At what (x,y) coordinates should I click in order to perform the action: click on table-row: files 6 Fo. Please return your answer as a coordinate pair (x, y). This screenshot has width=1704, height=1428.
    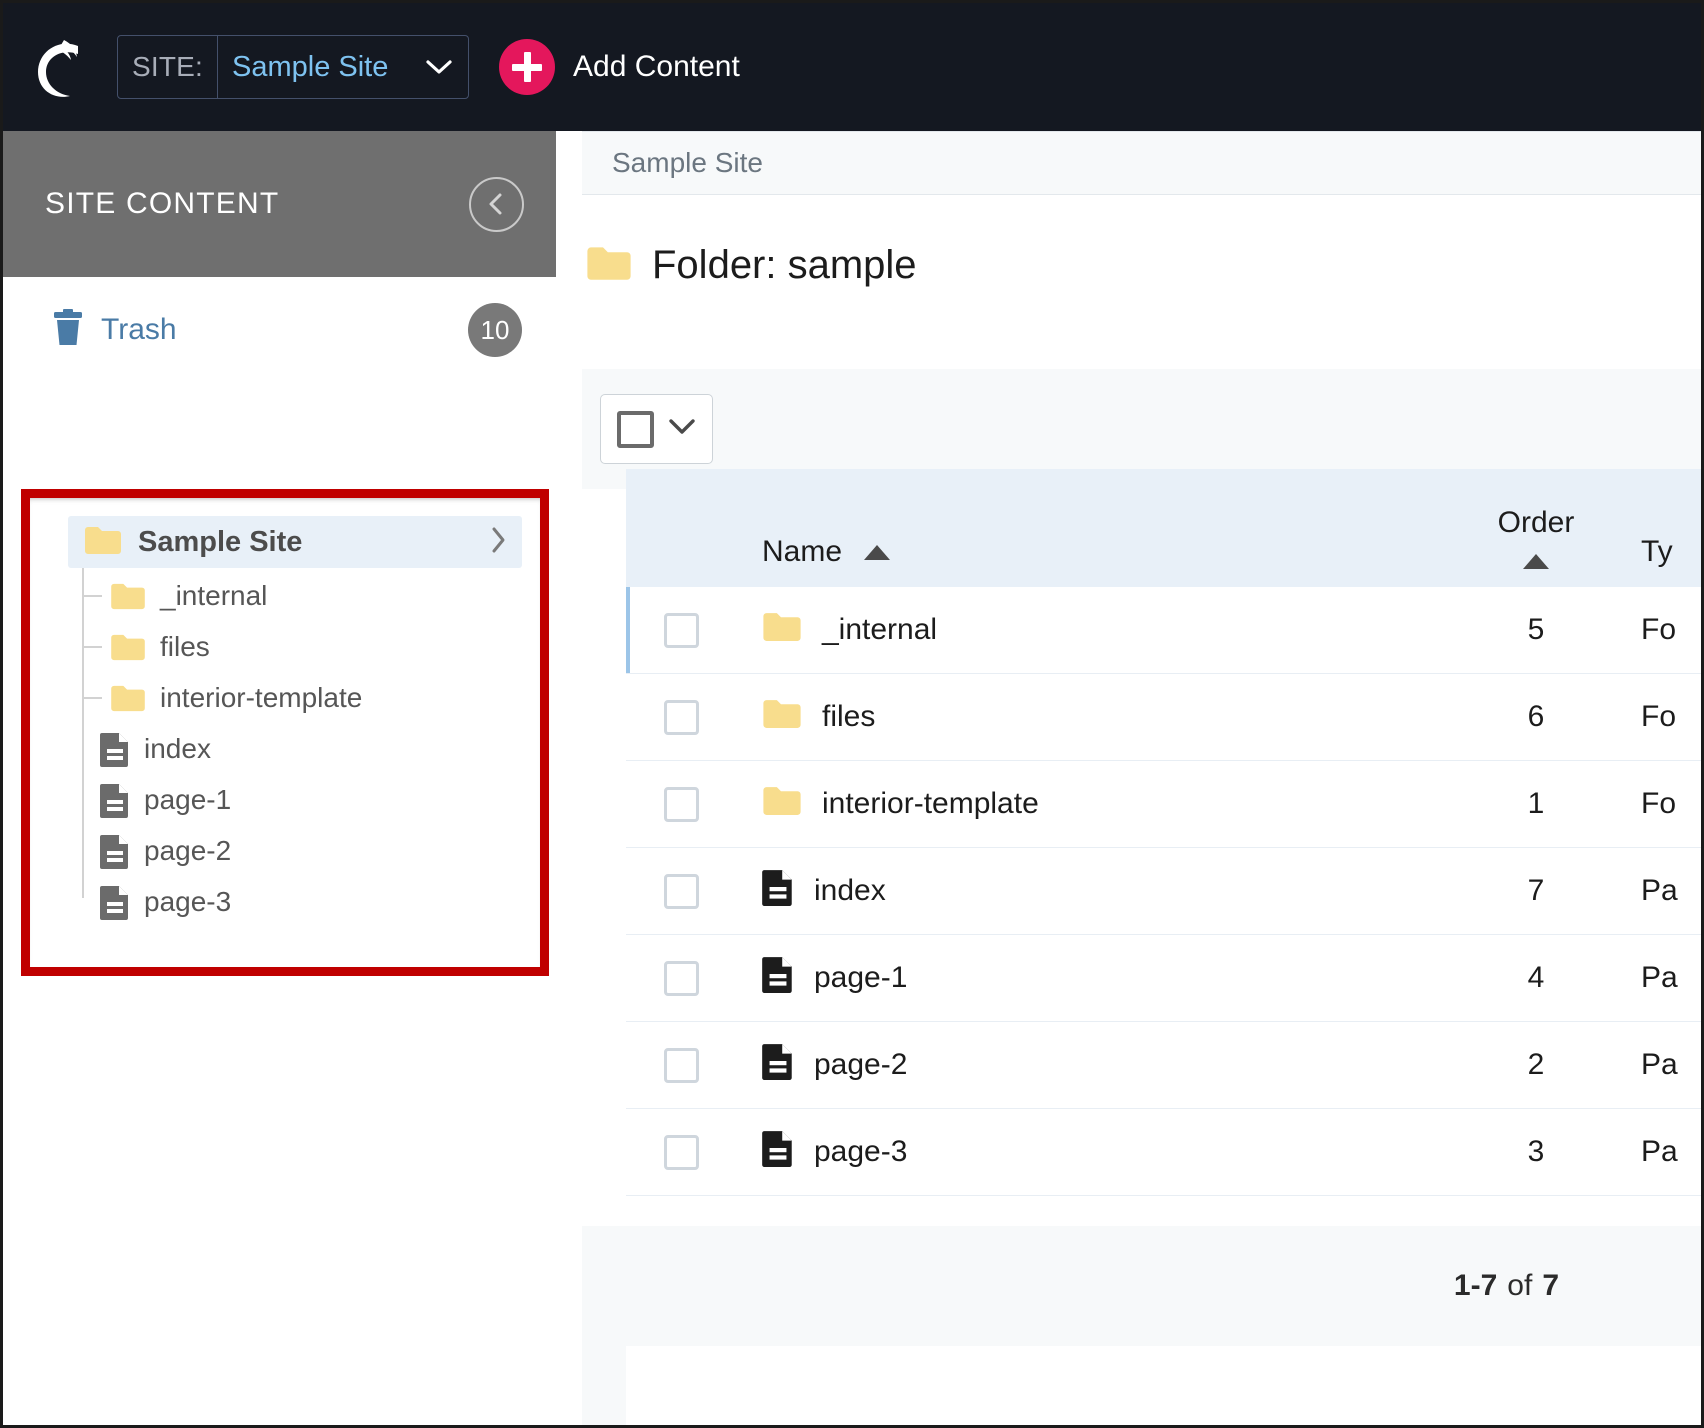
    Looking at the image, I should click on (1163, 717).